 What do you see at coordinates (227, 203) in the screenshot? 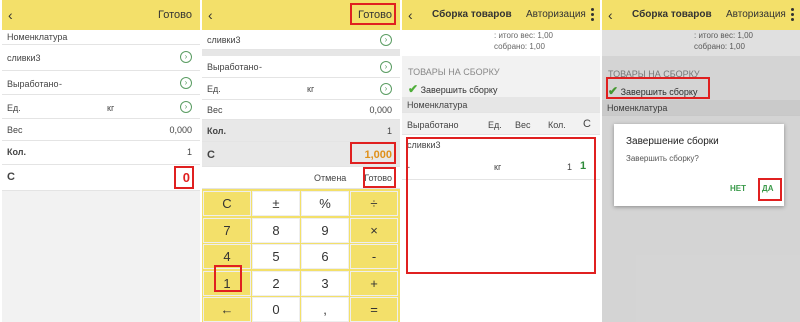
I see `key-clear: C` at bounding box center [227, 203].